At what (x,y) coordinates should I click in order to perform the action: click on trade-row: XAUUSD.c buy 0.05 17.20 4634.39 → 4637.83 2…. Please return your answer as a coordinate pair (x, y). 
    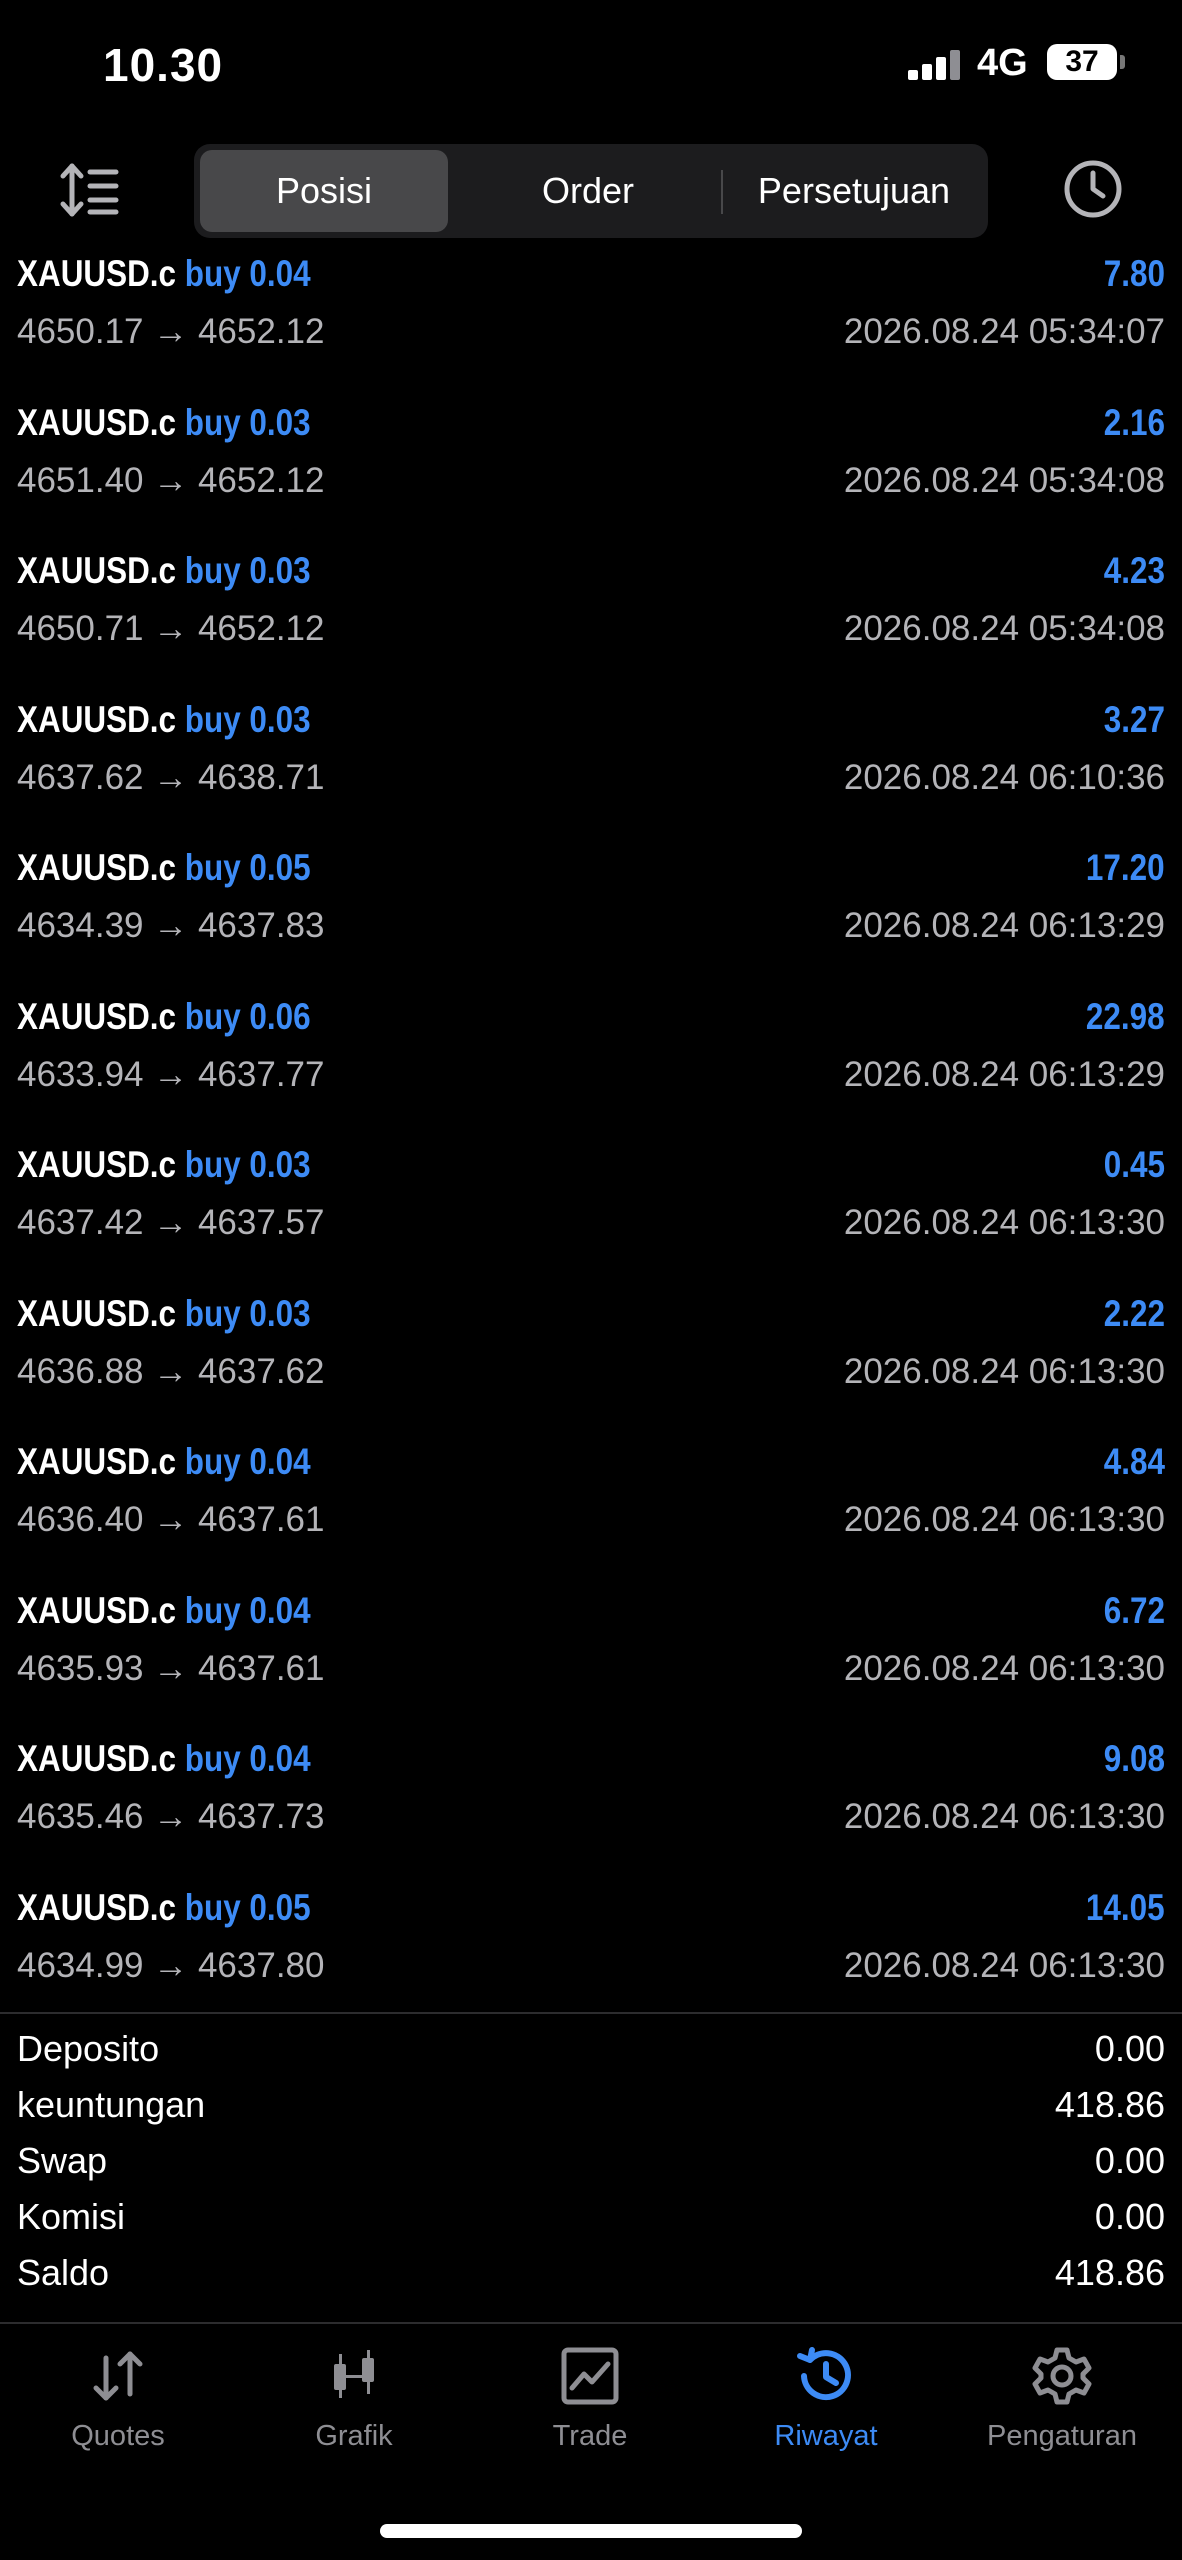
    Looking at the image, I should click on (591, 916).